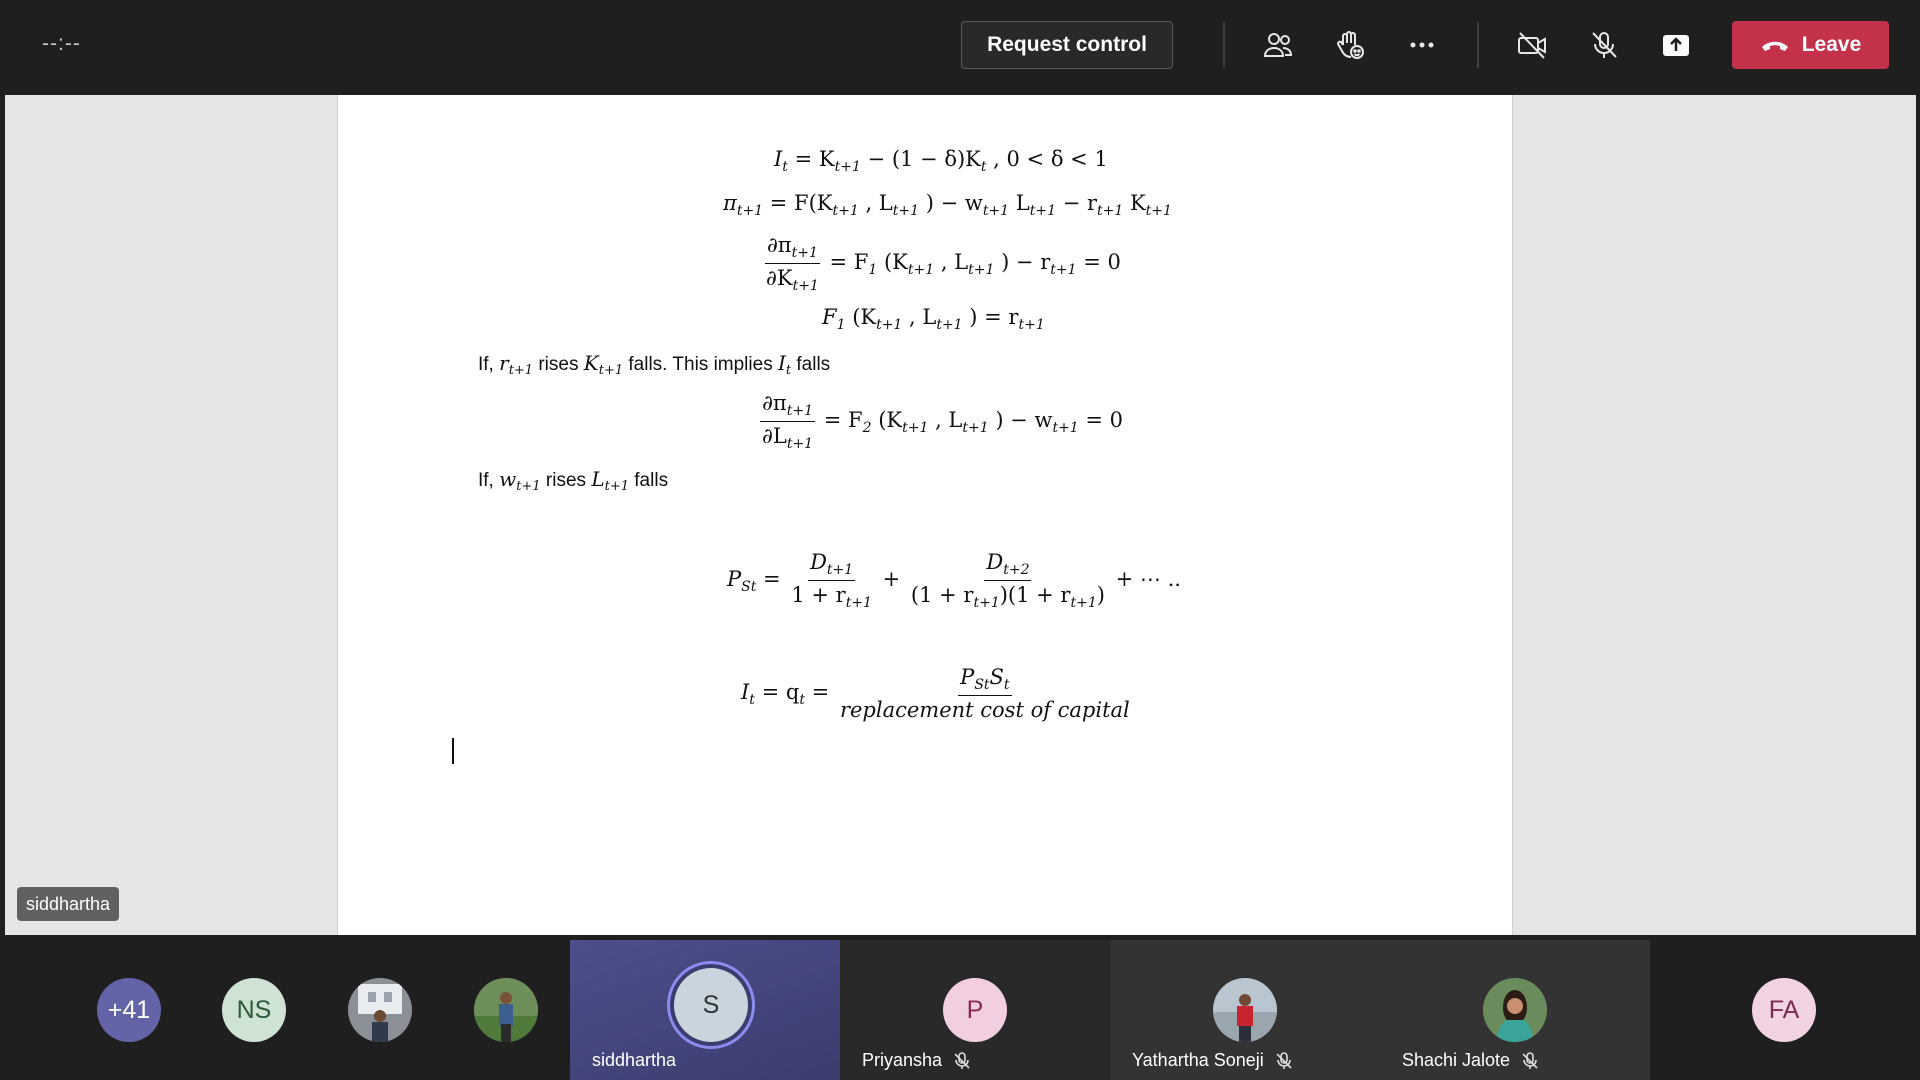  Describe the element at coordinates (787, 421) in the screenshot. I see `fraction: ∂πt+1 ∂Lt+1` at that location.